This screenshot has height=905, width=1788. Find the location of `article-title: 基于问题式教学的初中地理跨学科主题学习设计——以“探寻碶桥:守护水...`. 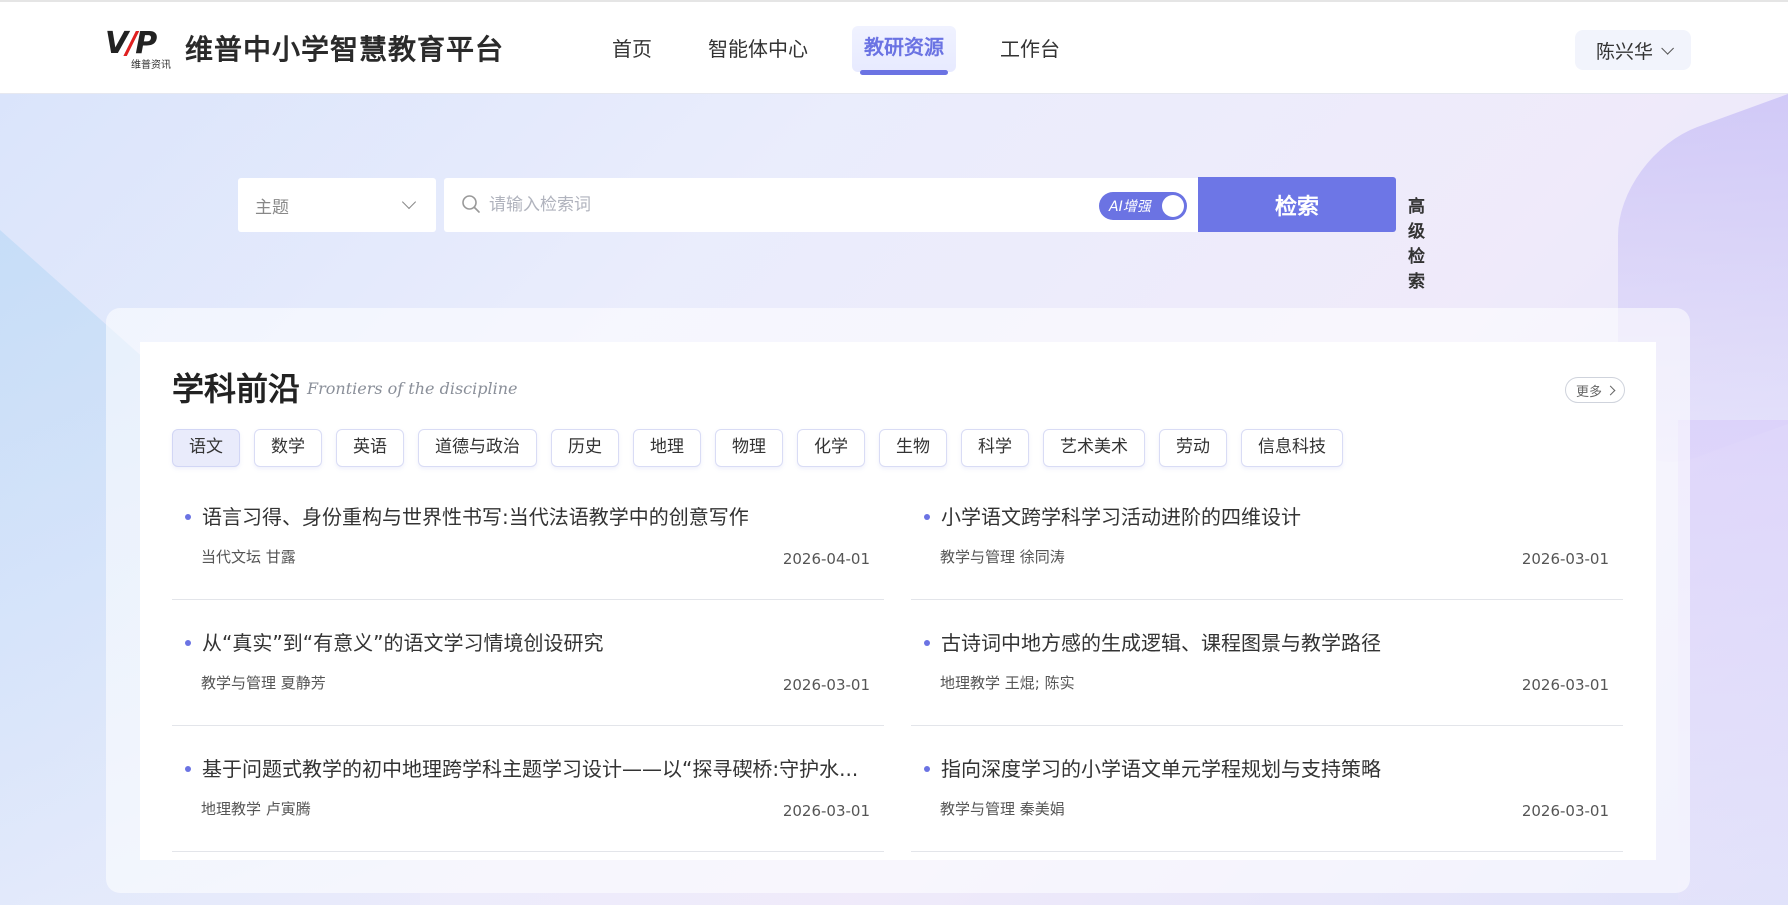

article-title: 基于问题式教学的初中地理跨学科主题学习设计——以“探寻碶桥:守护水... is located at coordinates (537, 767).